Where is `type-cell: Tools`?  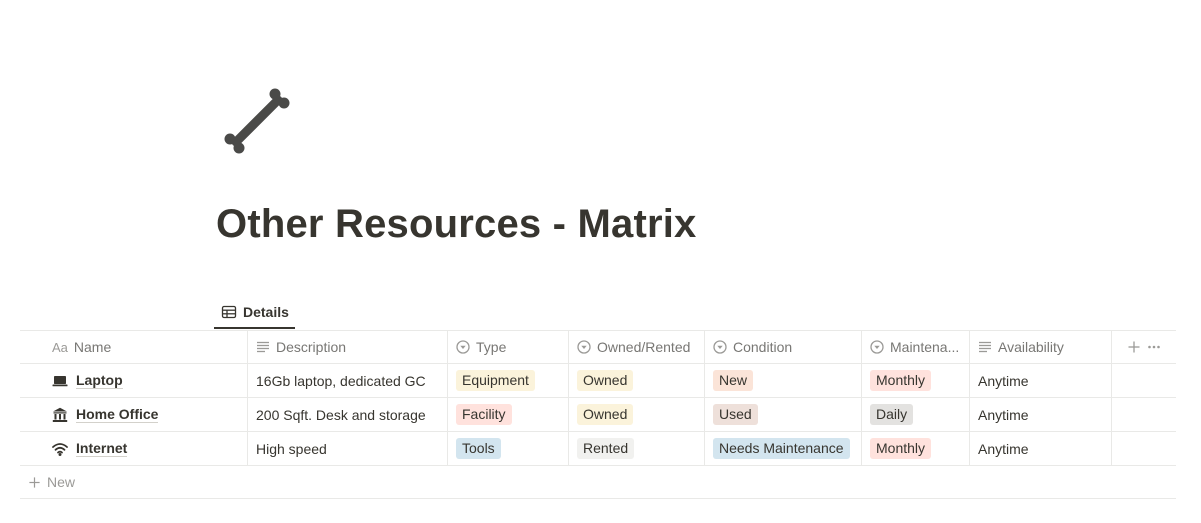
type-cell: Tools is located at coordinates (508, 448).